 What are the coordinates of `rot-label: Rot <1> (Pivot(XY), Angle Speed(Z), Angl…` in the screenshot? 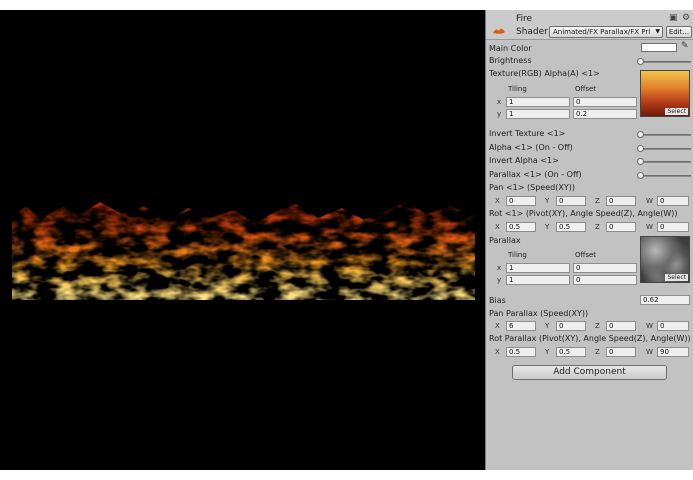 It's located at (583, 213).